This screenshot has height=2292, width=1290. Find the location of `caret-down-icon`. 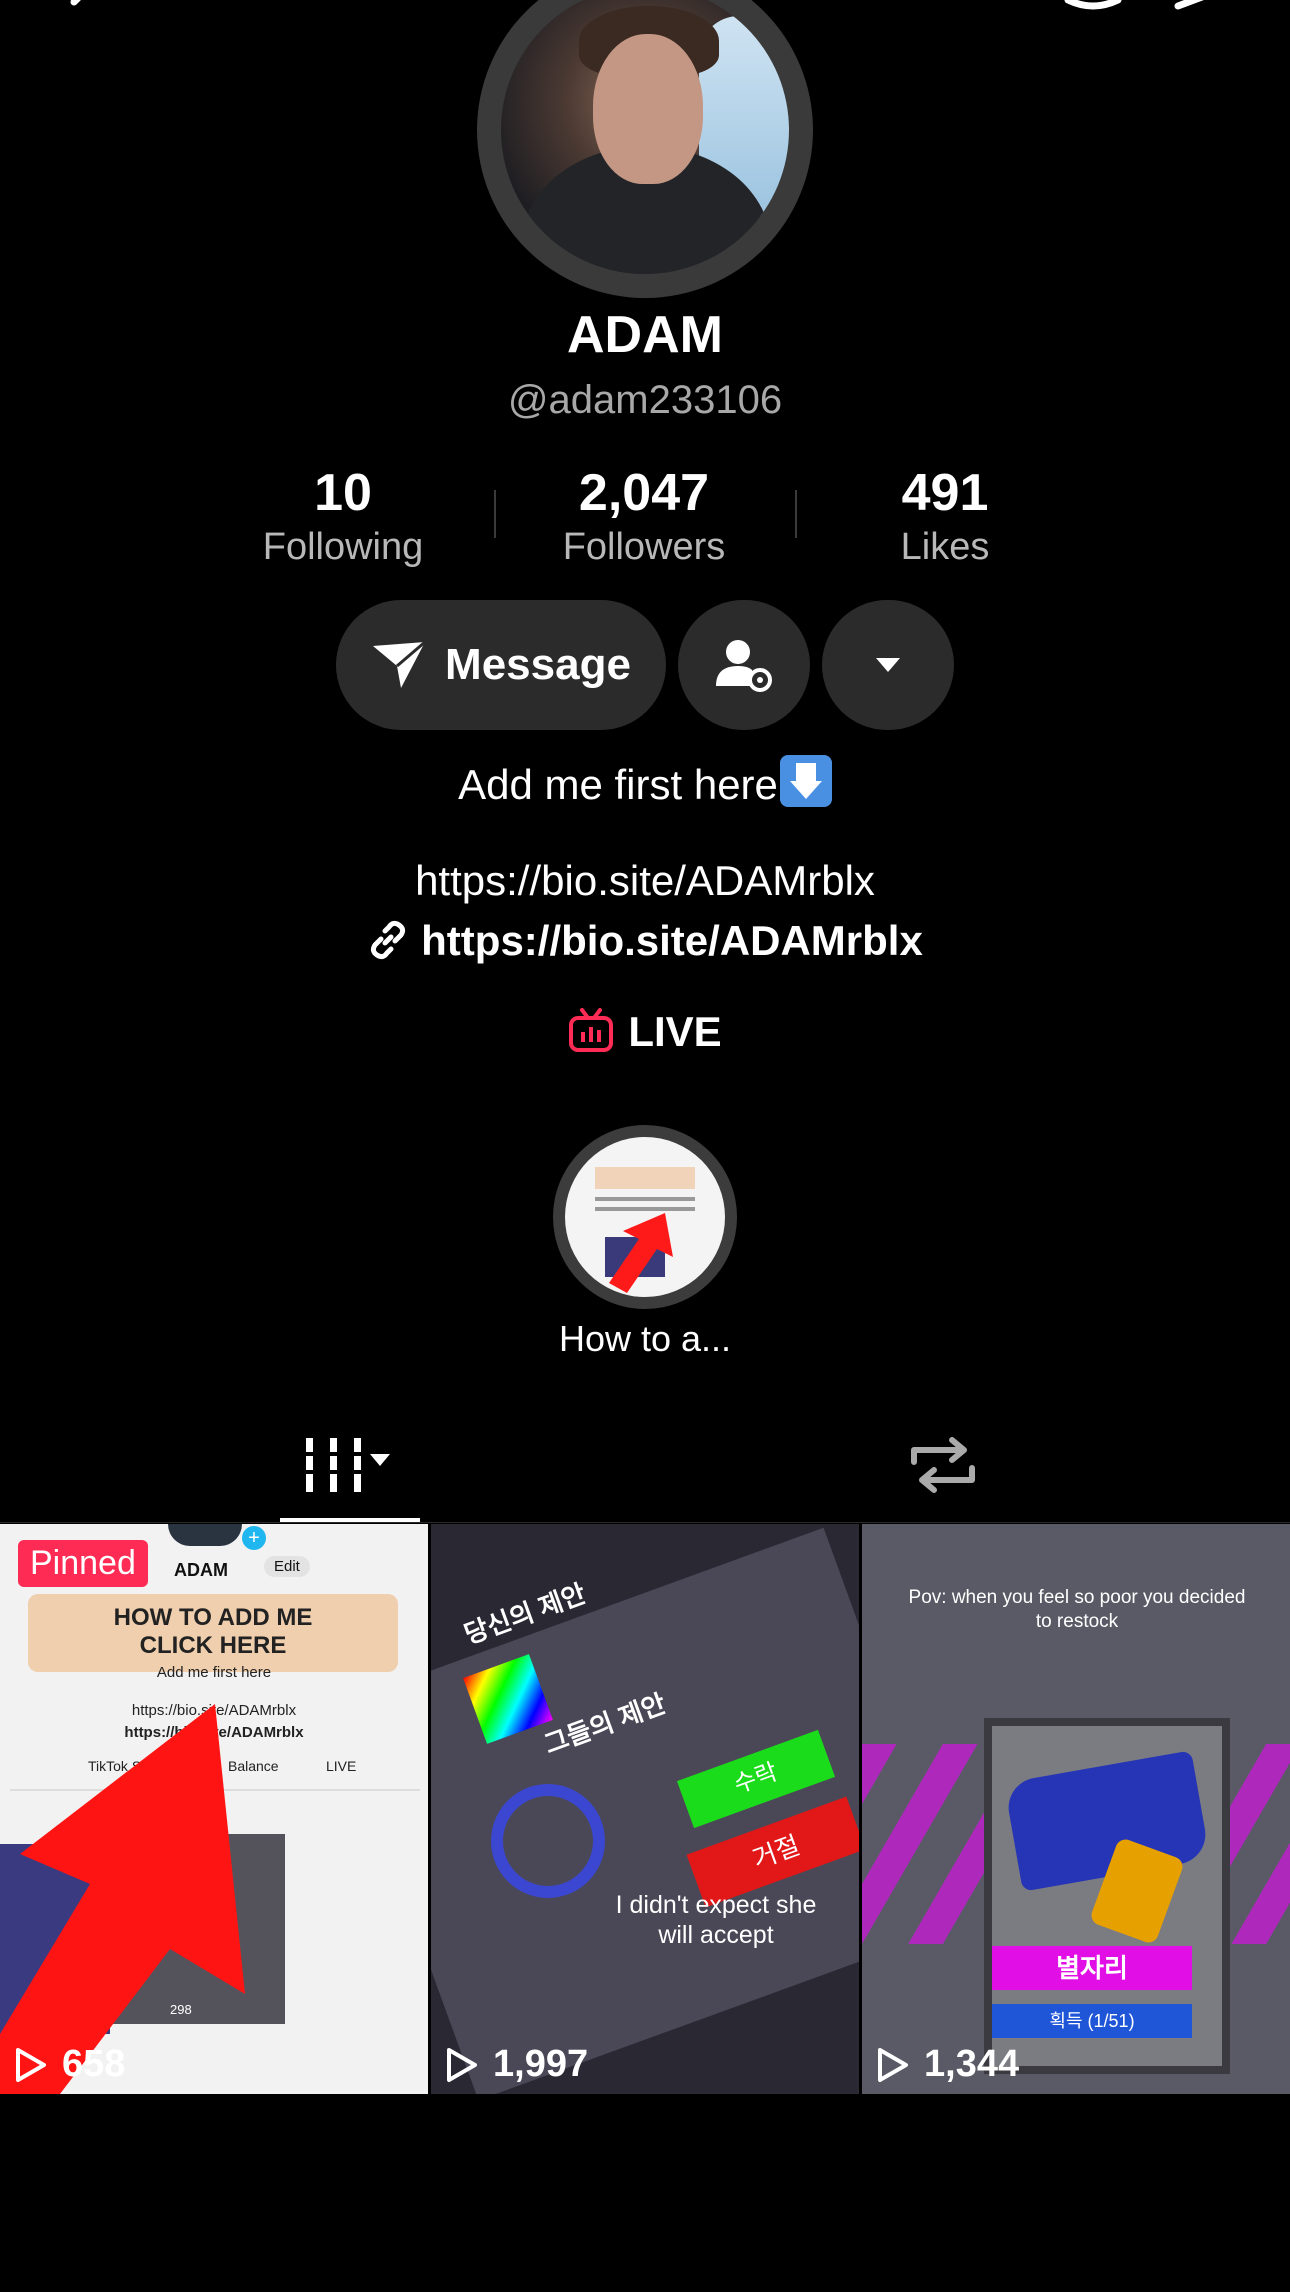

caret-down-icon is located at coordinates (888, 665).